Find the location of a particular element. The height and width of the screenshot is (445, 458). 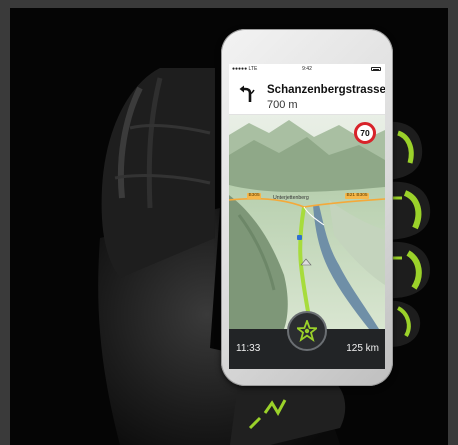

menu-button is located at coordinates (307, 331).